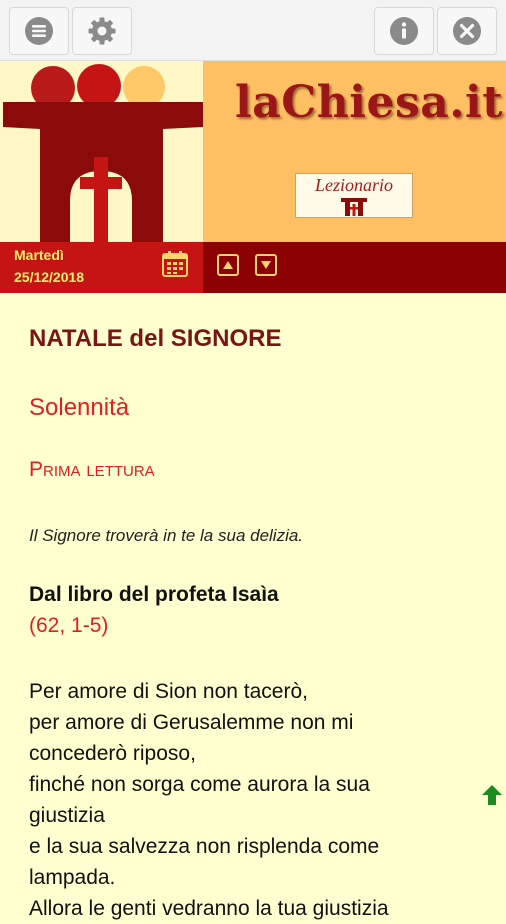 The width and height of the screenshot is (506, 924). I want to click on arrow-up-icon, so click(492, 795).